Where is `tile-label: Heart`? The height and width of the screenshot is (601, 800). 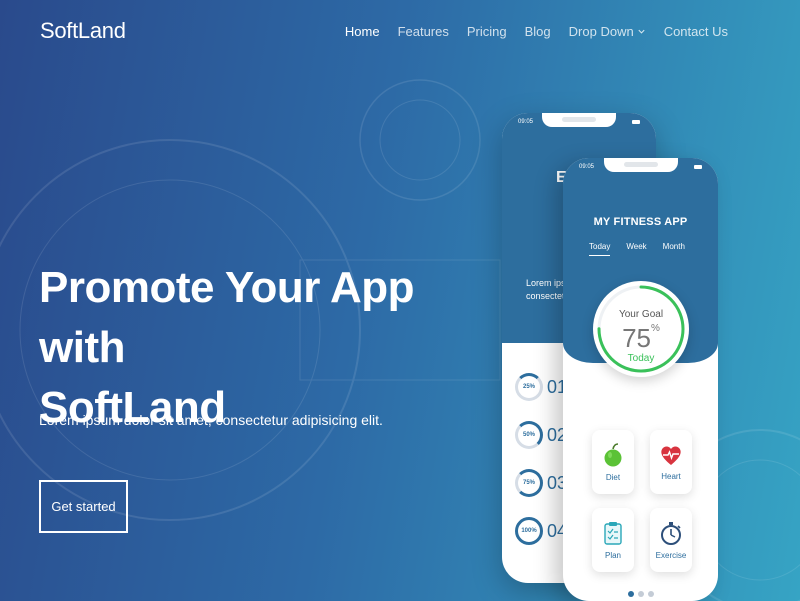
tile-label: Heart is located at coordinates (671, 476).